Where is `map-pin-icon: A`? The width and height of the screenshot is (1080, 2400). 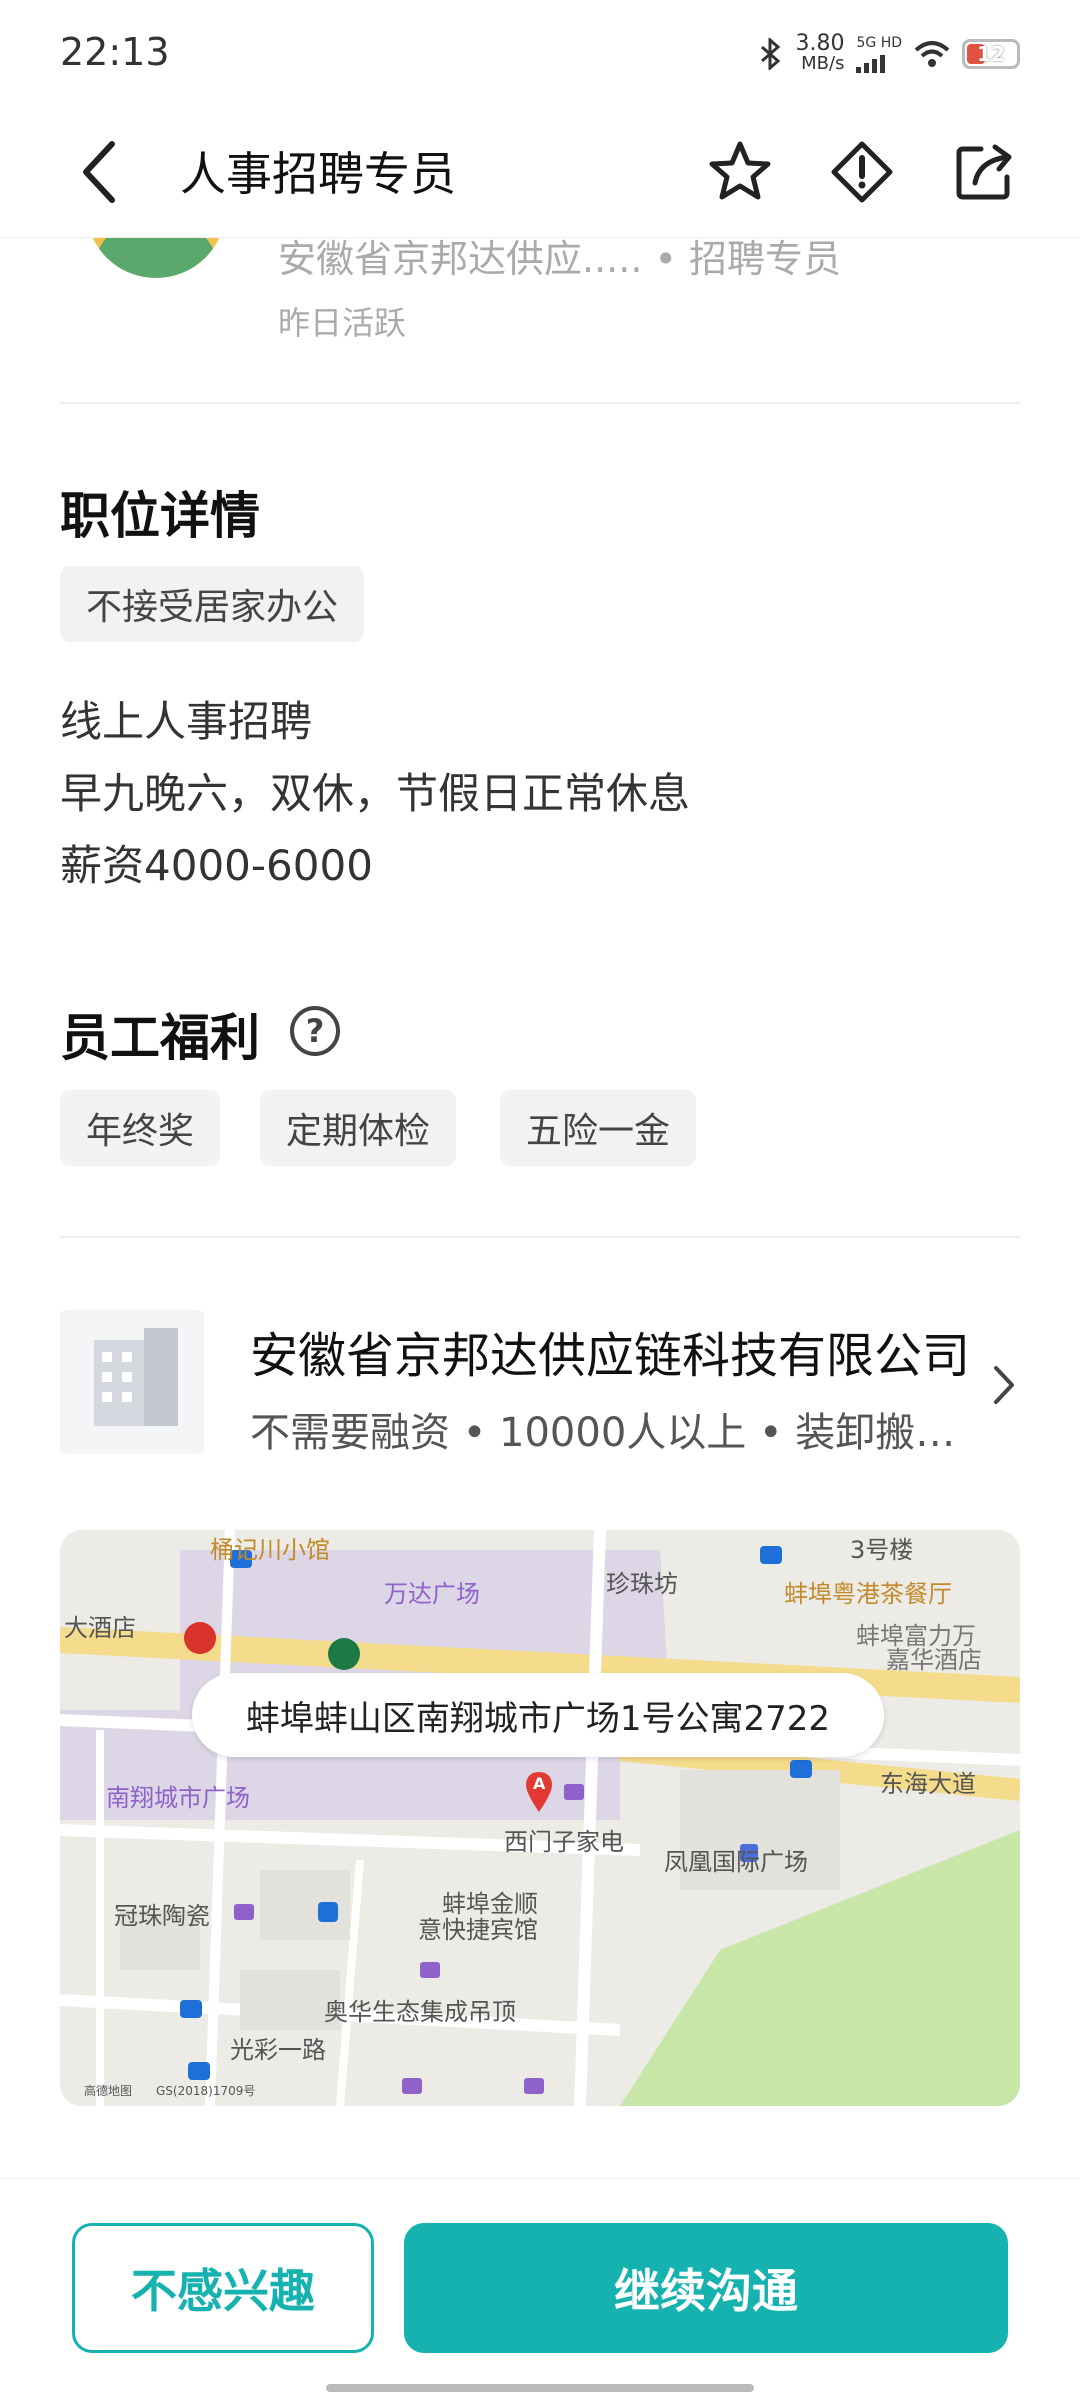 map-pin-icon: A is located at coordinates (539, 1792).